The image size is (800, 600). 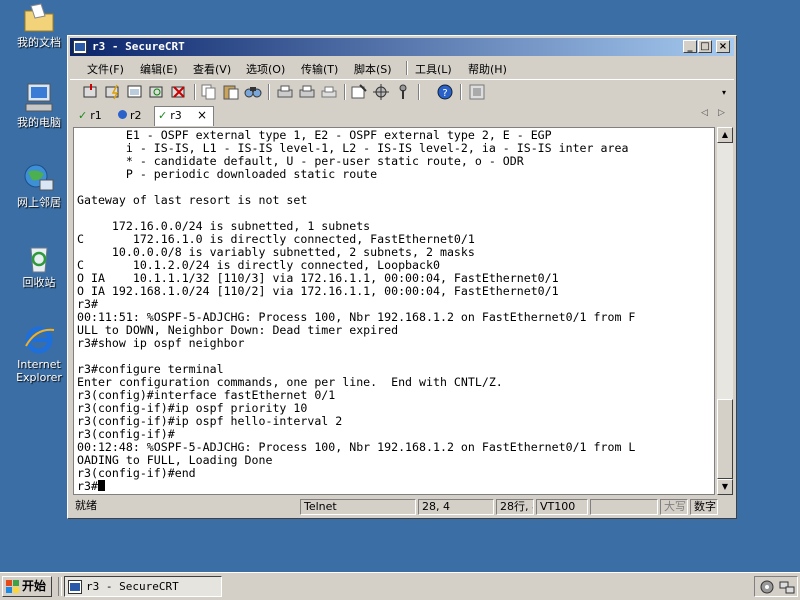 I want to click on session-options-icon, so click(x=359, y=92).